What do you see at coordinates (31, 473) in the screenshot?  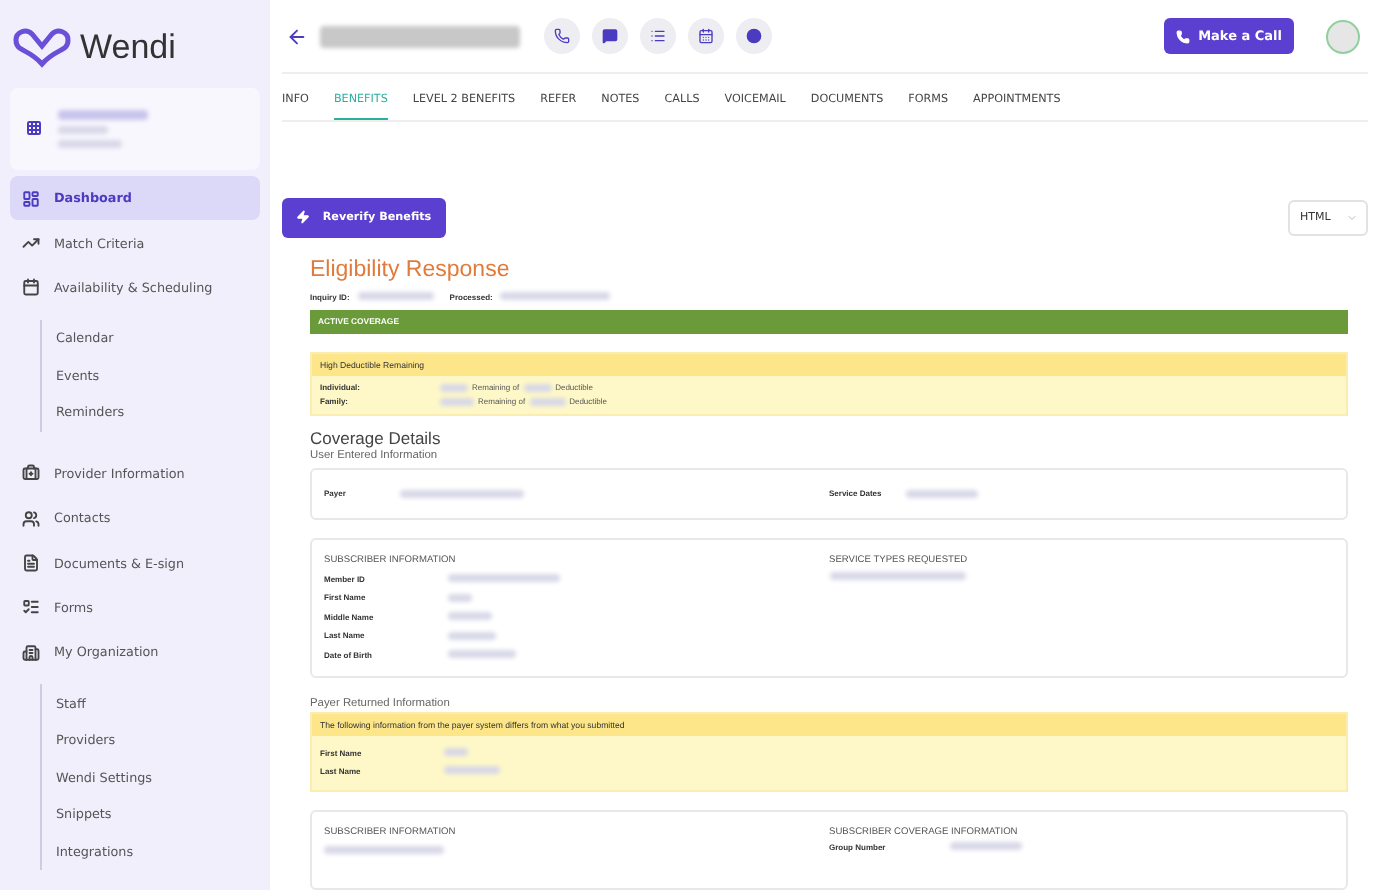 I see `medical-bag-icon` at bounding box center [31, 473].